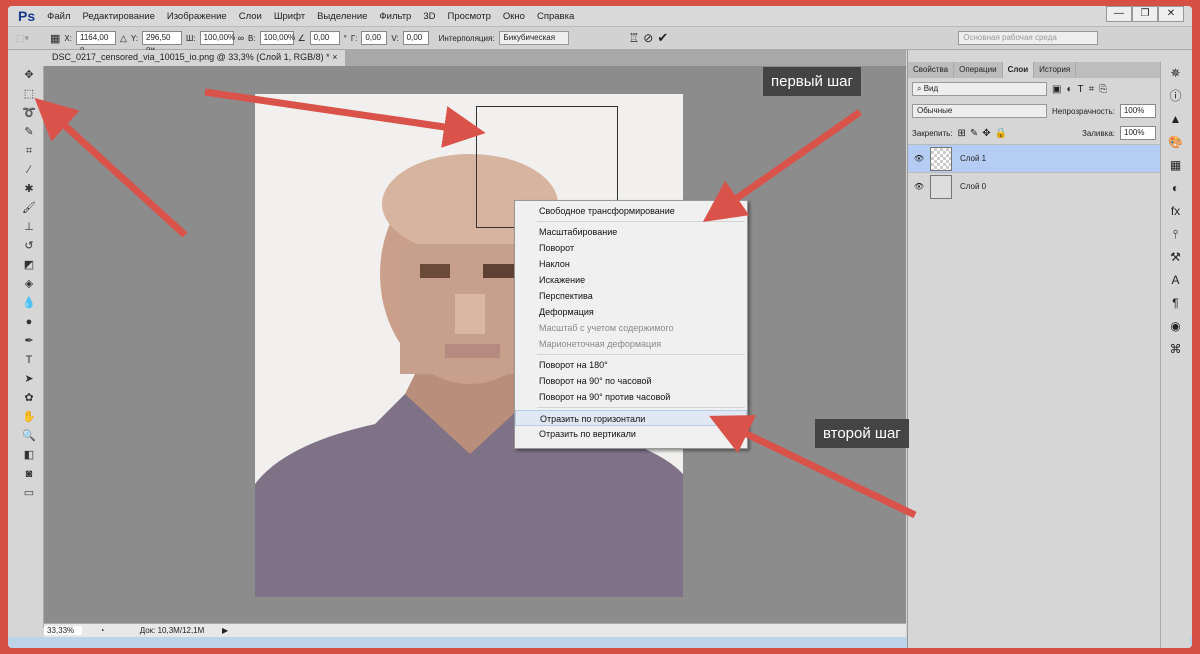 The width and height of the screenshot is (1200, 654). I want to click on screen-mode-icon: ▭, so click(29, 493).